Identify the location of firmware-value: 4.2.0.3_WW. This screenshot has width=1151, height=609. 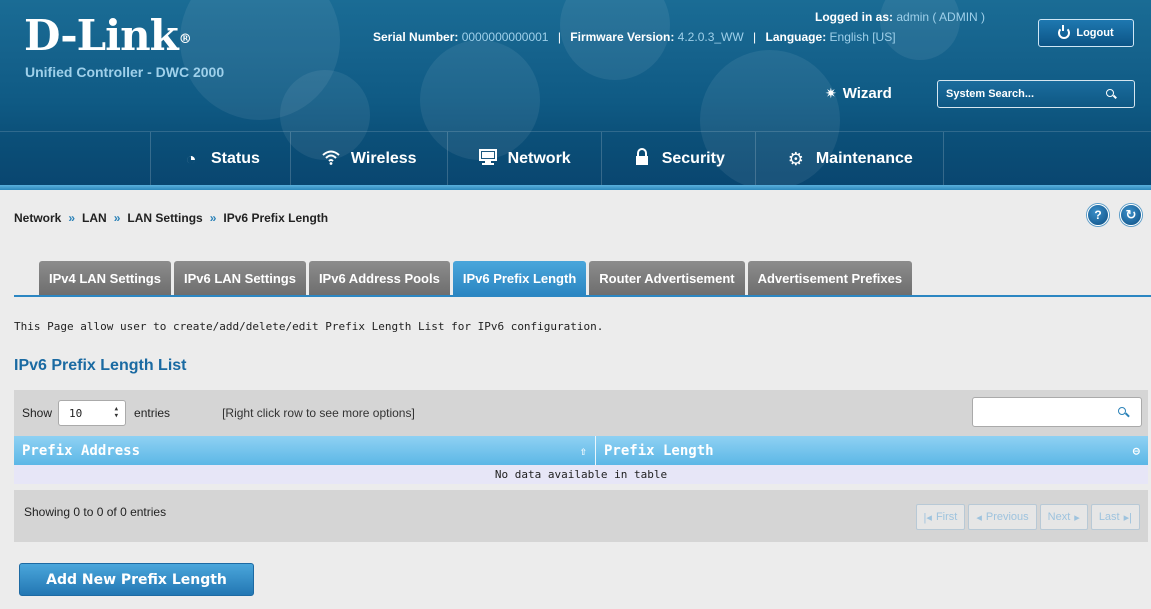
(710, 37).